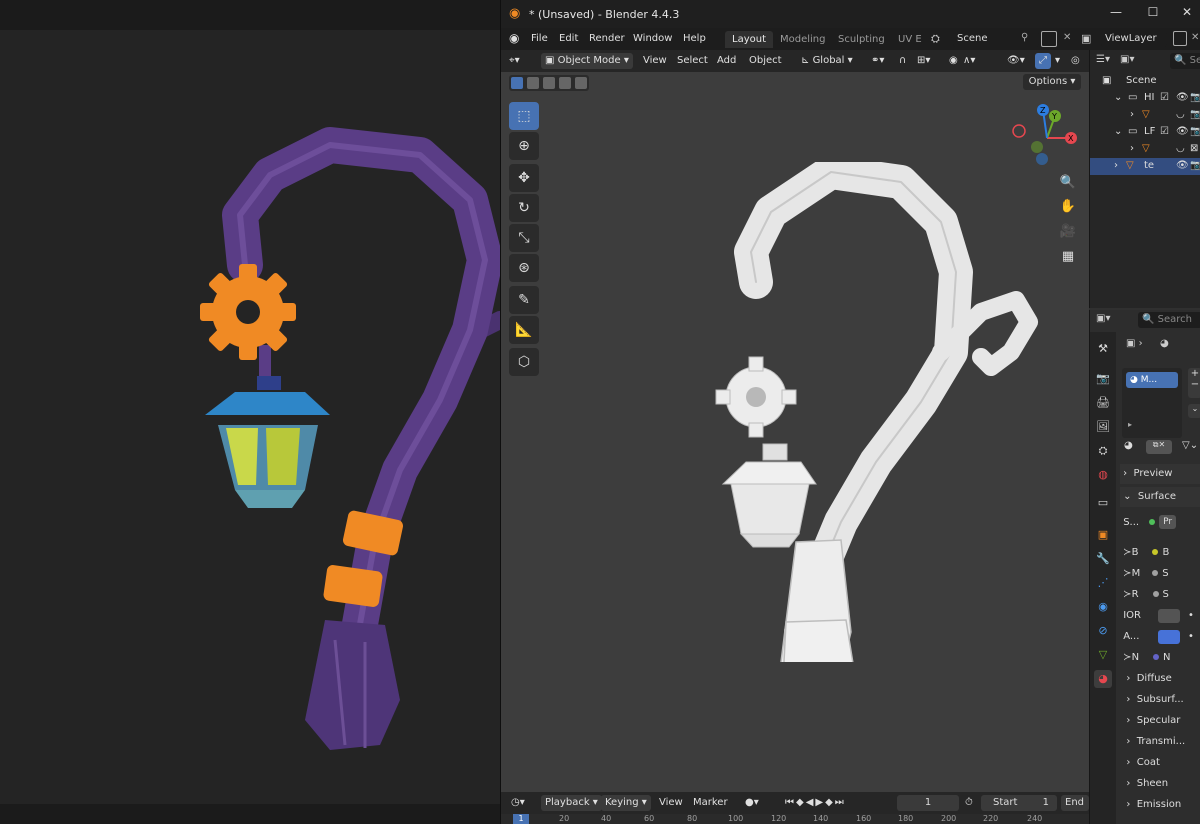 The width and height of the screenshot is (1200, 824). I want to click on rotate-tool: ↻, so click(524, 208).